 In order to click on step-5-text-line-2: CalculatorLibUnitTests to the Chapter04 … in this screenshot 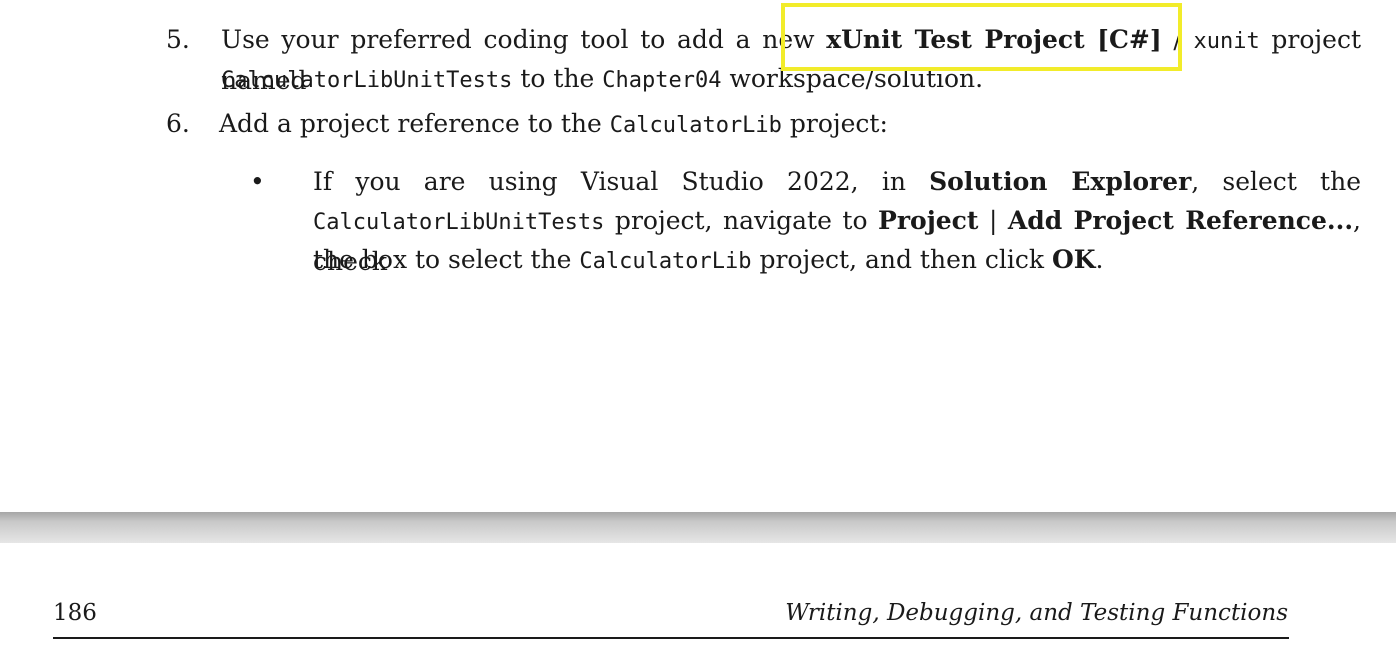, I will do `click(602, 79)`.